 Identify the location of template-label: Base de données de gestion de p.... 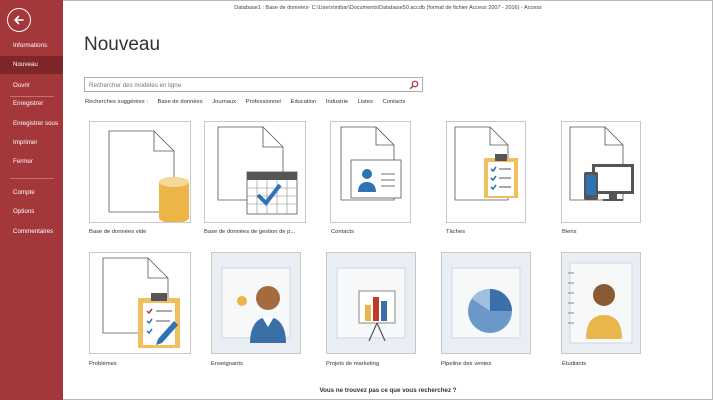
(250, 232).